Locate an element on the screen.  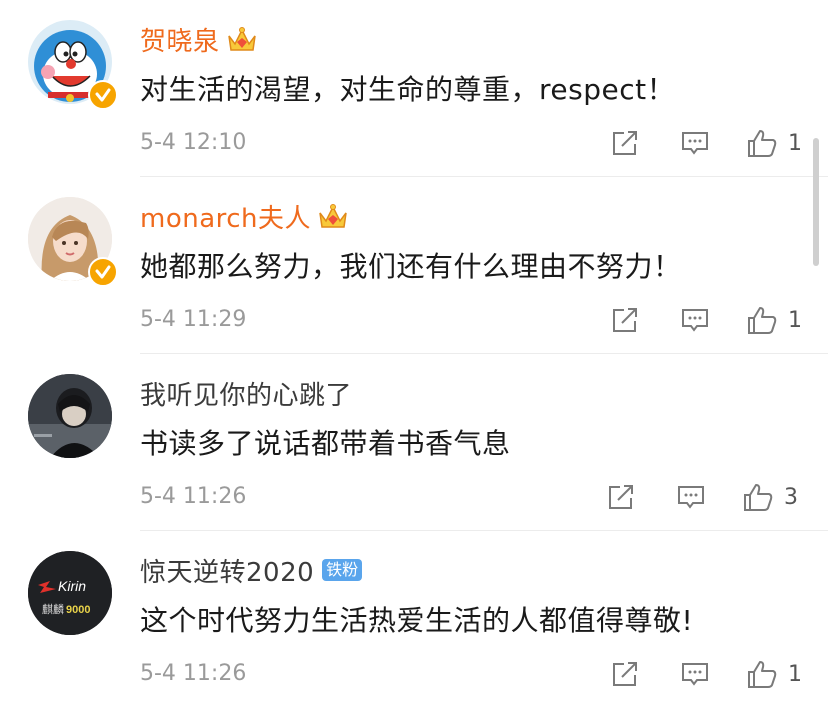
username: 惊天逆转2020 is located at coordinates (227, 570).